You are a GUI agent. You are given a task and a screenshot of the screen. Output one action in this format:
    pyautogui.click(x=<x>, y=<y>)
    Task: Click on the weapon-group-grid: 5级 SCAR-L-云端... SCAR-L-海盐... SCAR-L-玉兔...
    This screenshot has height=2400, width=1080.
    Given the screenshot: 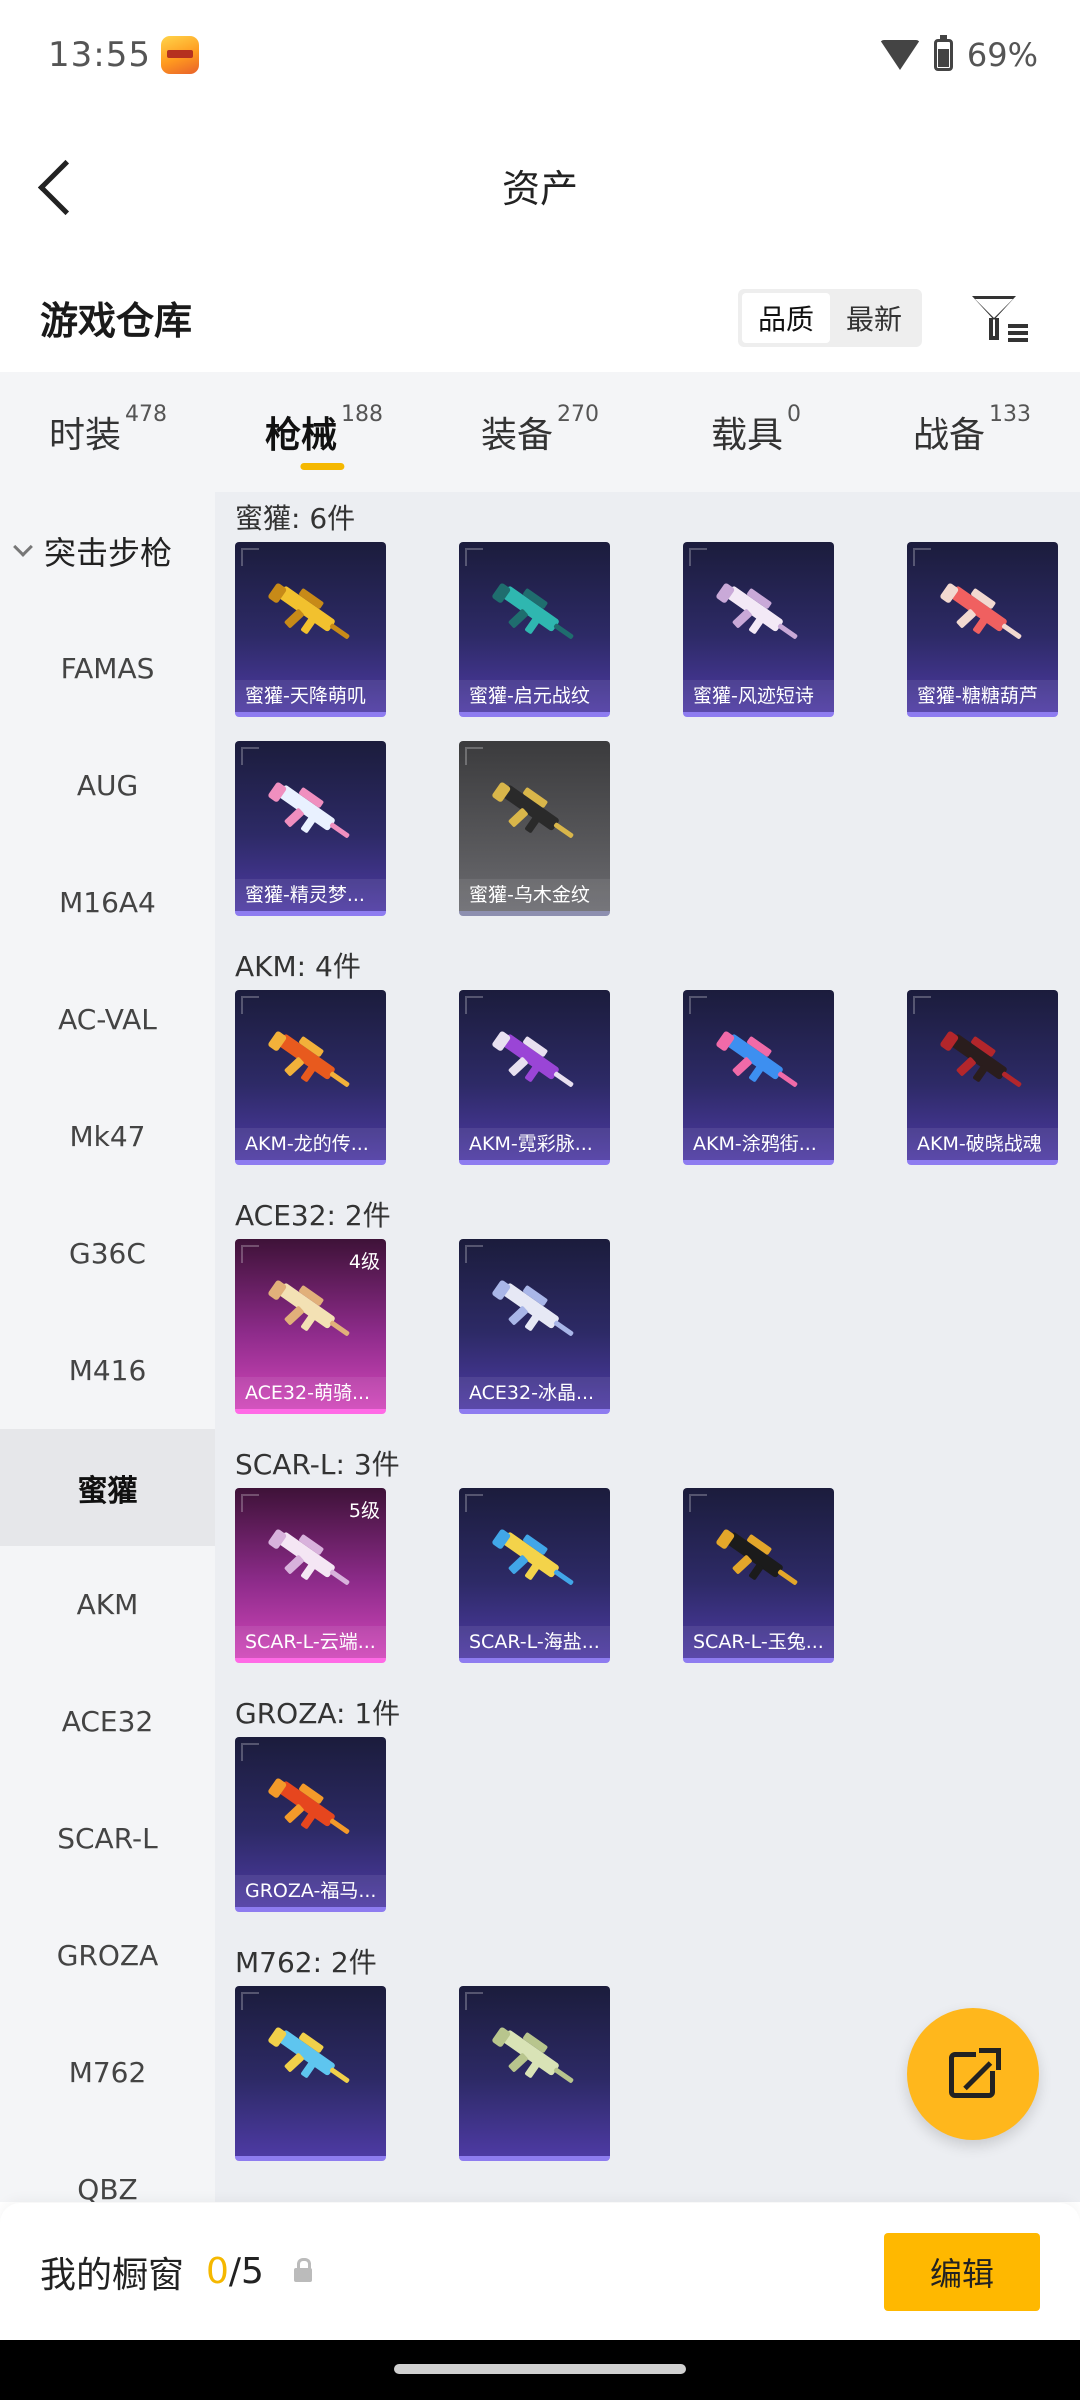 What is the action you would take?
    pyautogui.click(x=647, y=1587)
    